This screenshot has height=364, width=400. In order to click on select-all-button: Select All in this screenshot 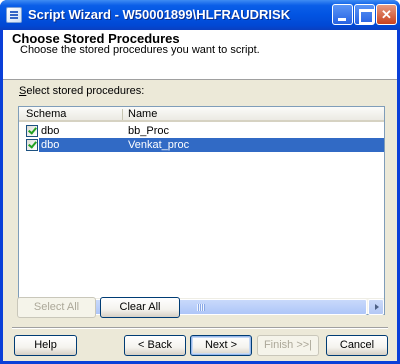, I will do `click(56, 307)`.